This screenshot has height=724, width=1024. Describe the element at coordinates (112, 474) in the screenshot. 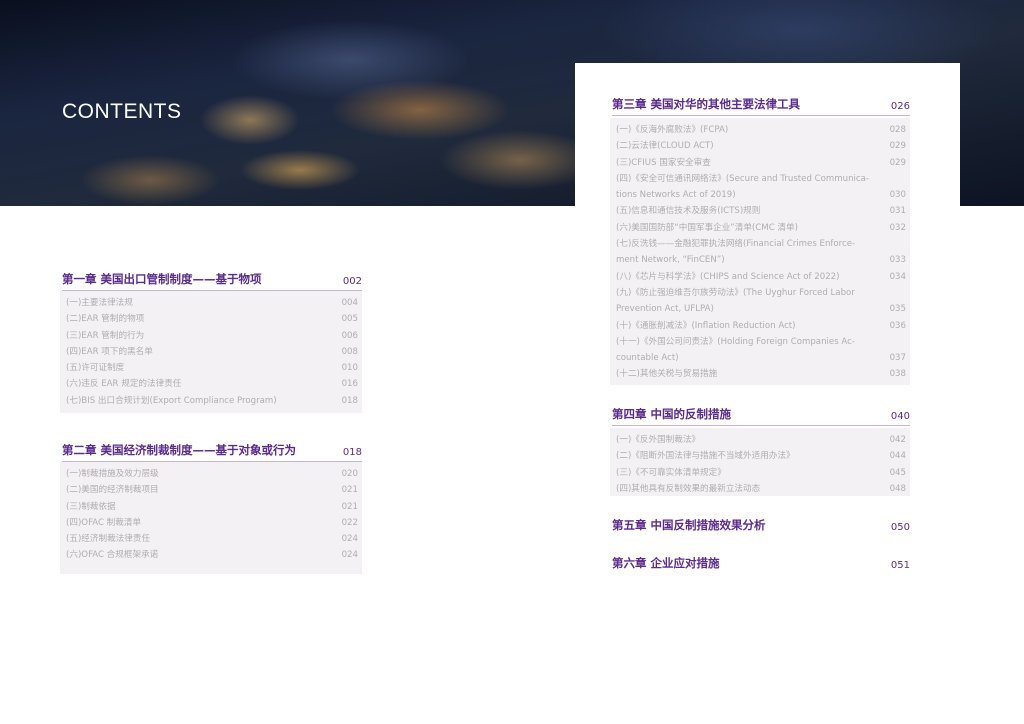

I see `entry-title: (一)制裁措施及效力层级` at that location.